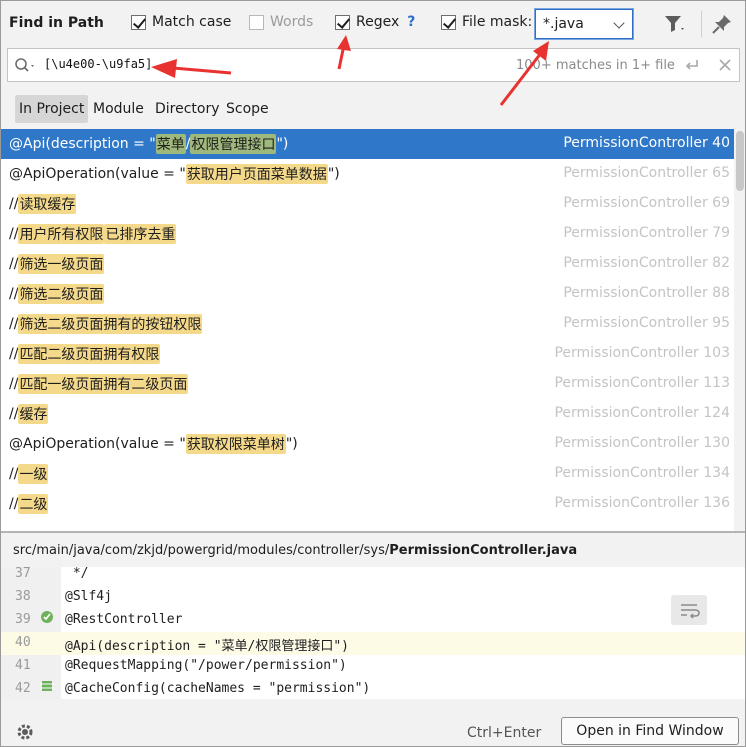 This screenshot has width=746, height=747. I want to click on results-scrollbar-thumb, so click(740, 161).